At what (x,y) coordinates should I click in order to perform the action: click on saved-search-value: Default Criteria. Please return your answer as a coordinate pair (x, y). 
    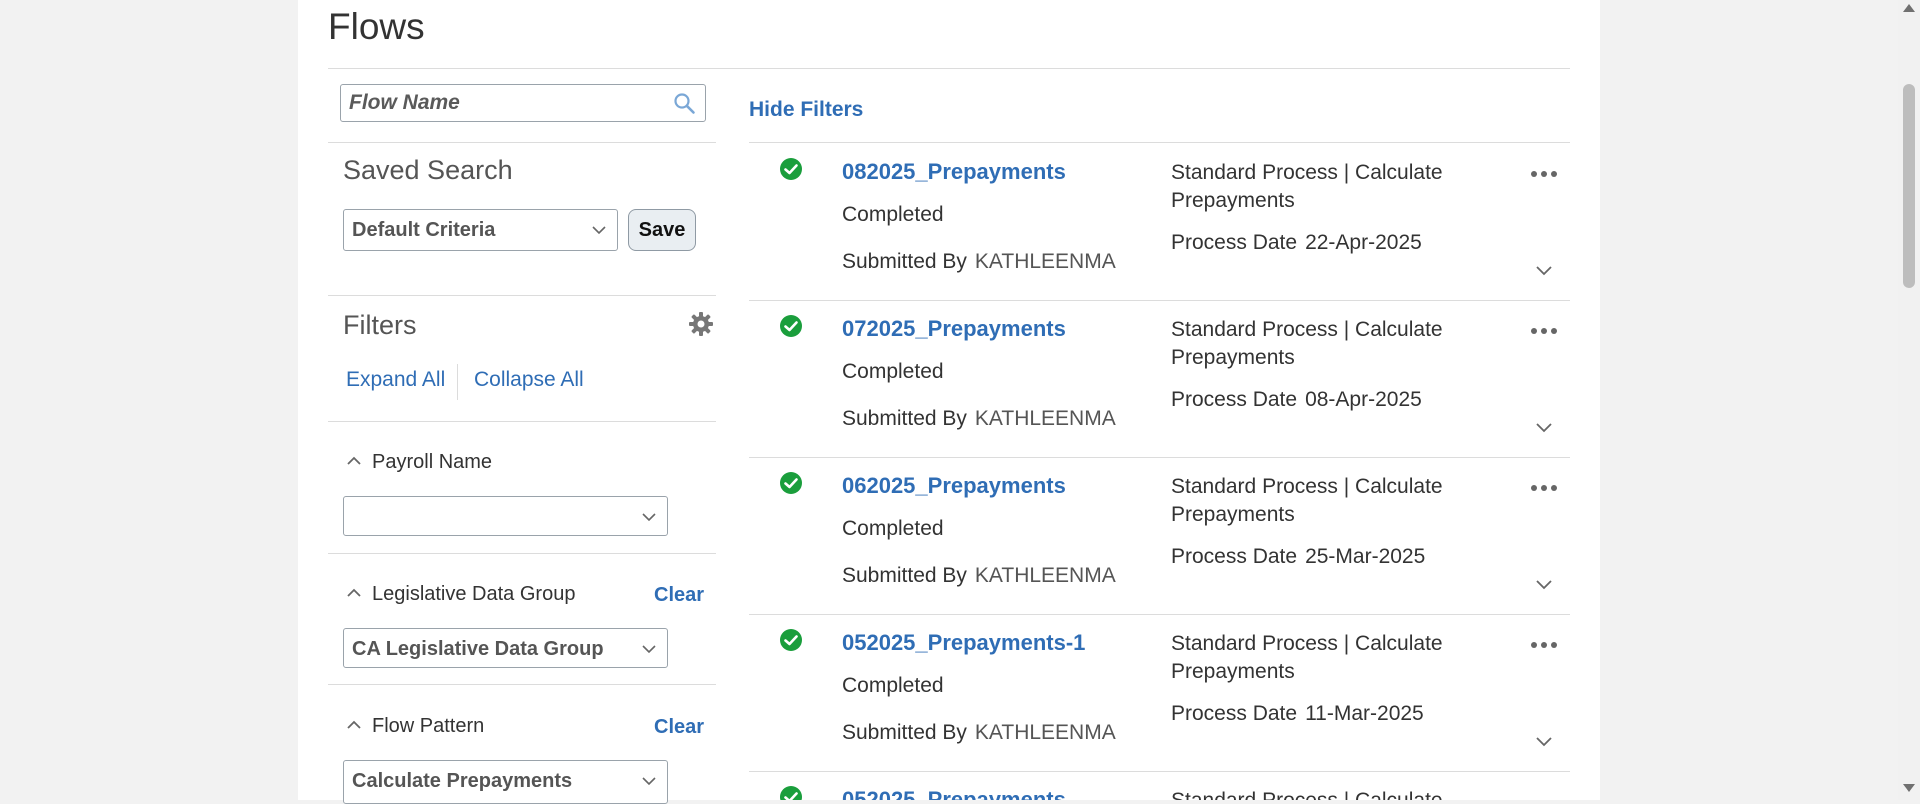
    Looking at the image, I should click on (424, 230).